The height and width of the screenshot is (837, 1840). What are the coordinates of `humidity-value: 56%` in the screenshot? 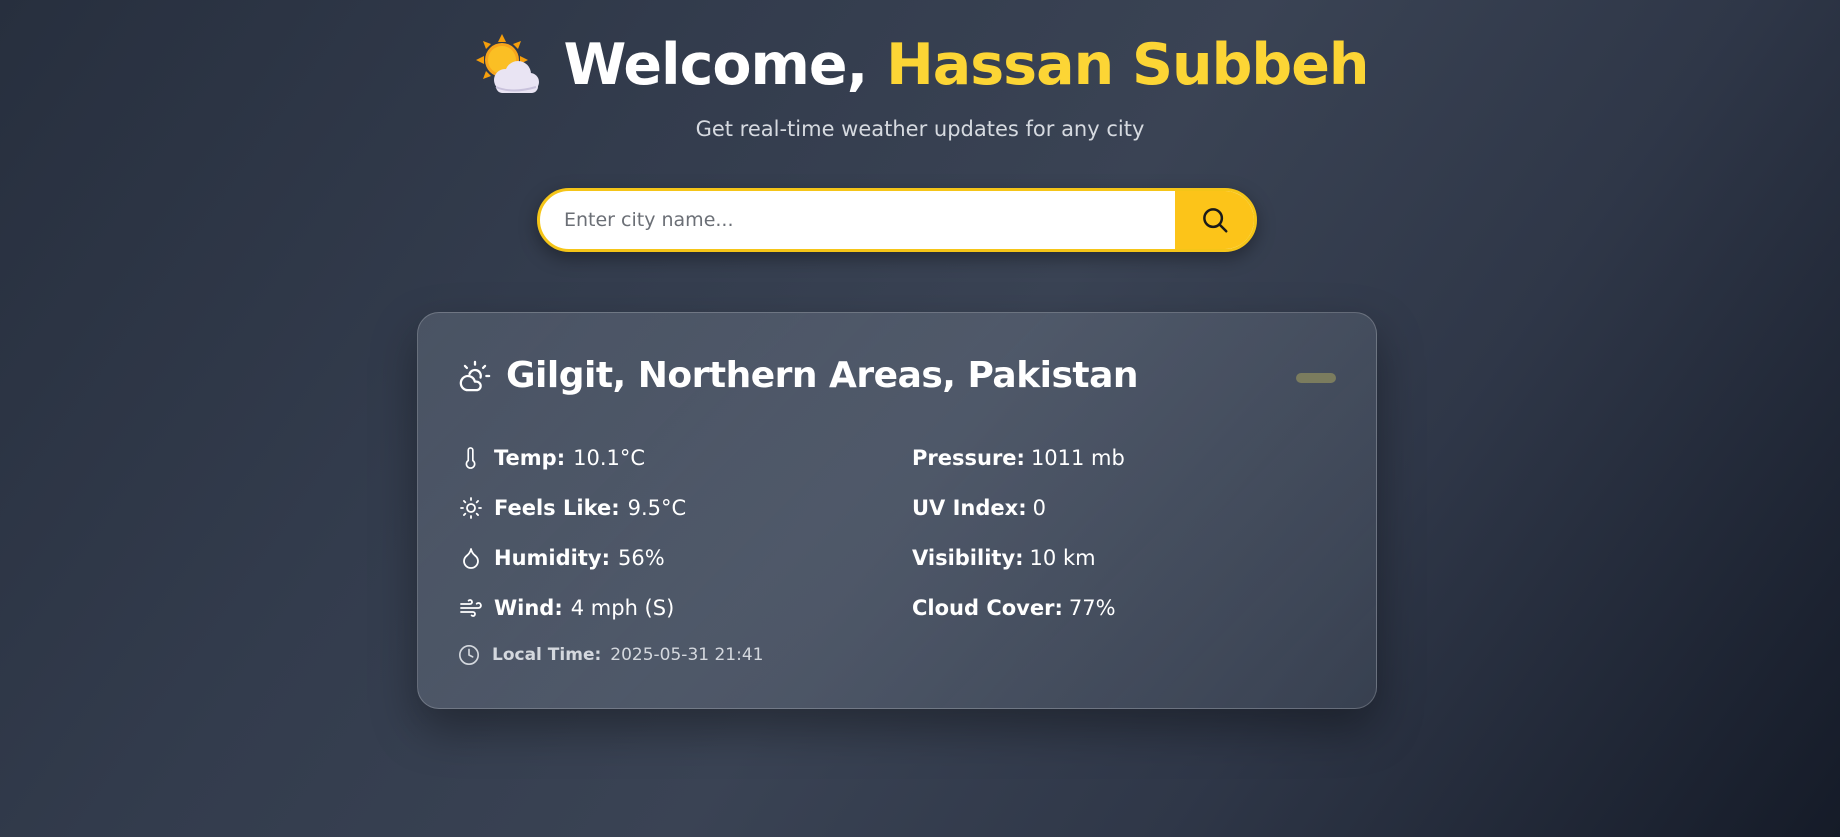 It's located at (641, 558).